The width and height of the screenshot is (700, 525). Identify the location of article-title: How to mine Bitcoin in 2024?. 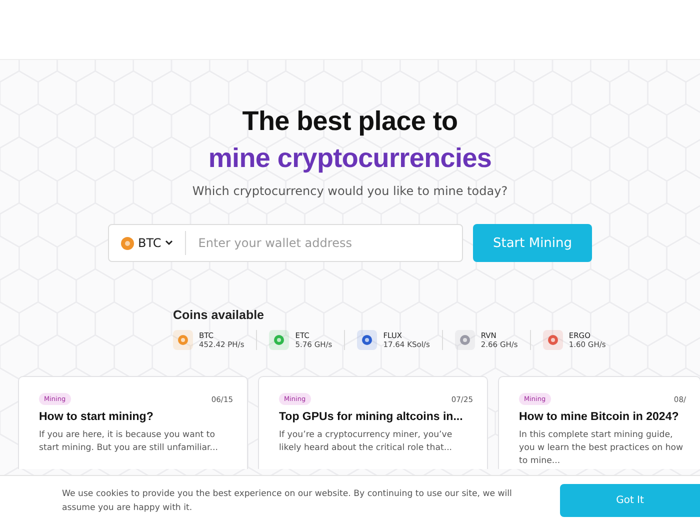
(599, 417).